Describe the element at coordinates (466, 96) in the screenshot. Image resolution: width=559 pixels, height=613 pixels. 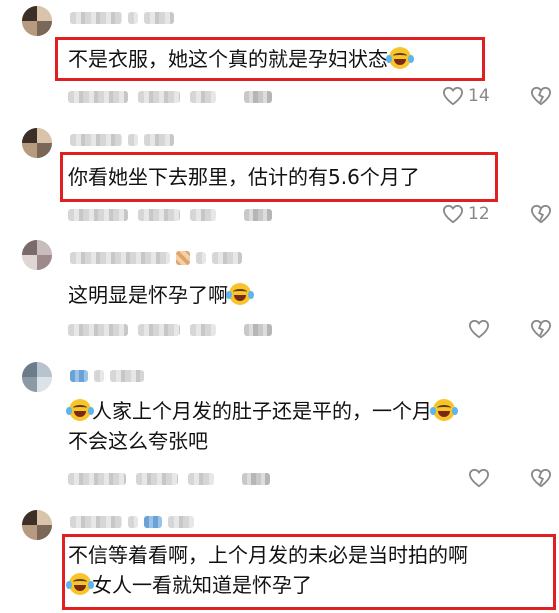
I see `like-button: 14` at that location.